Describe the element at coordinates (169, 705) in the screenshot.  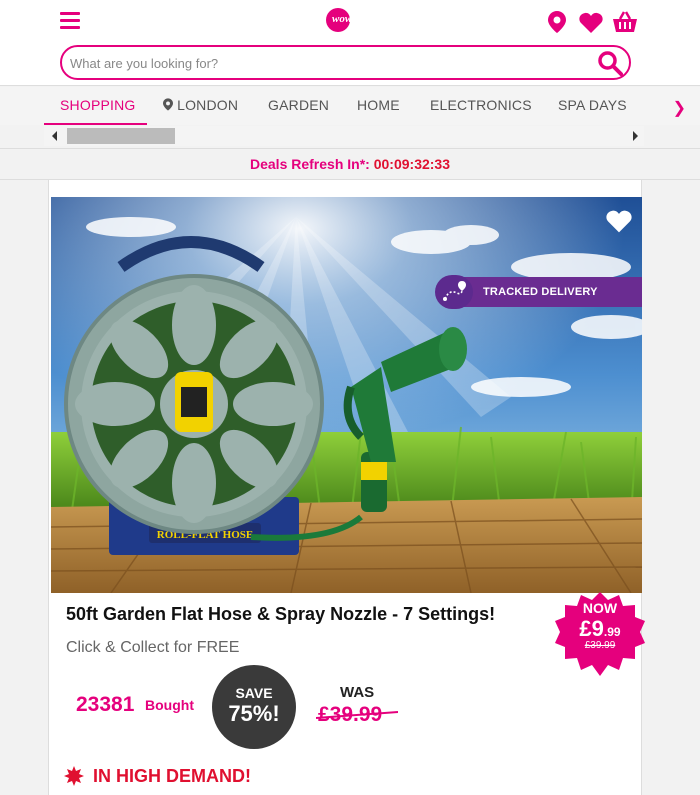
I see `bought-label: Bought` at that location.